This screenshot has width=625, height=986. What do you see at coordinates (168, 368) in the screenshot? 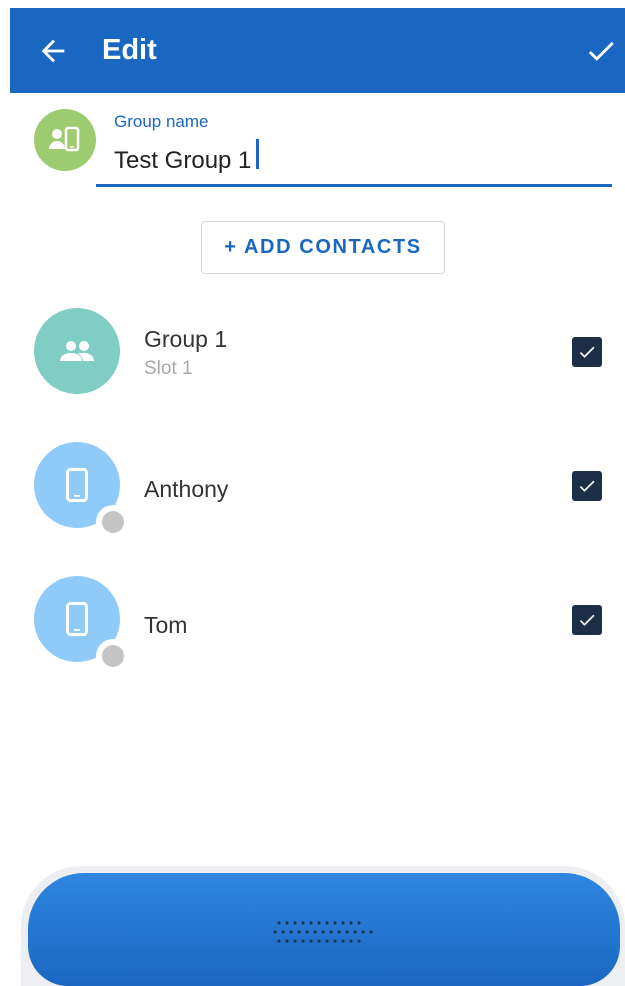
I see `contact-subtitle: Slot 1` at bounding box center [168, 368].